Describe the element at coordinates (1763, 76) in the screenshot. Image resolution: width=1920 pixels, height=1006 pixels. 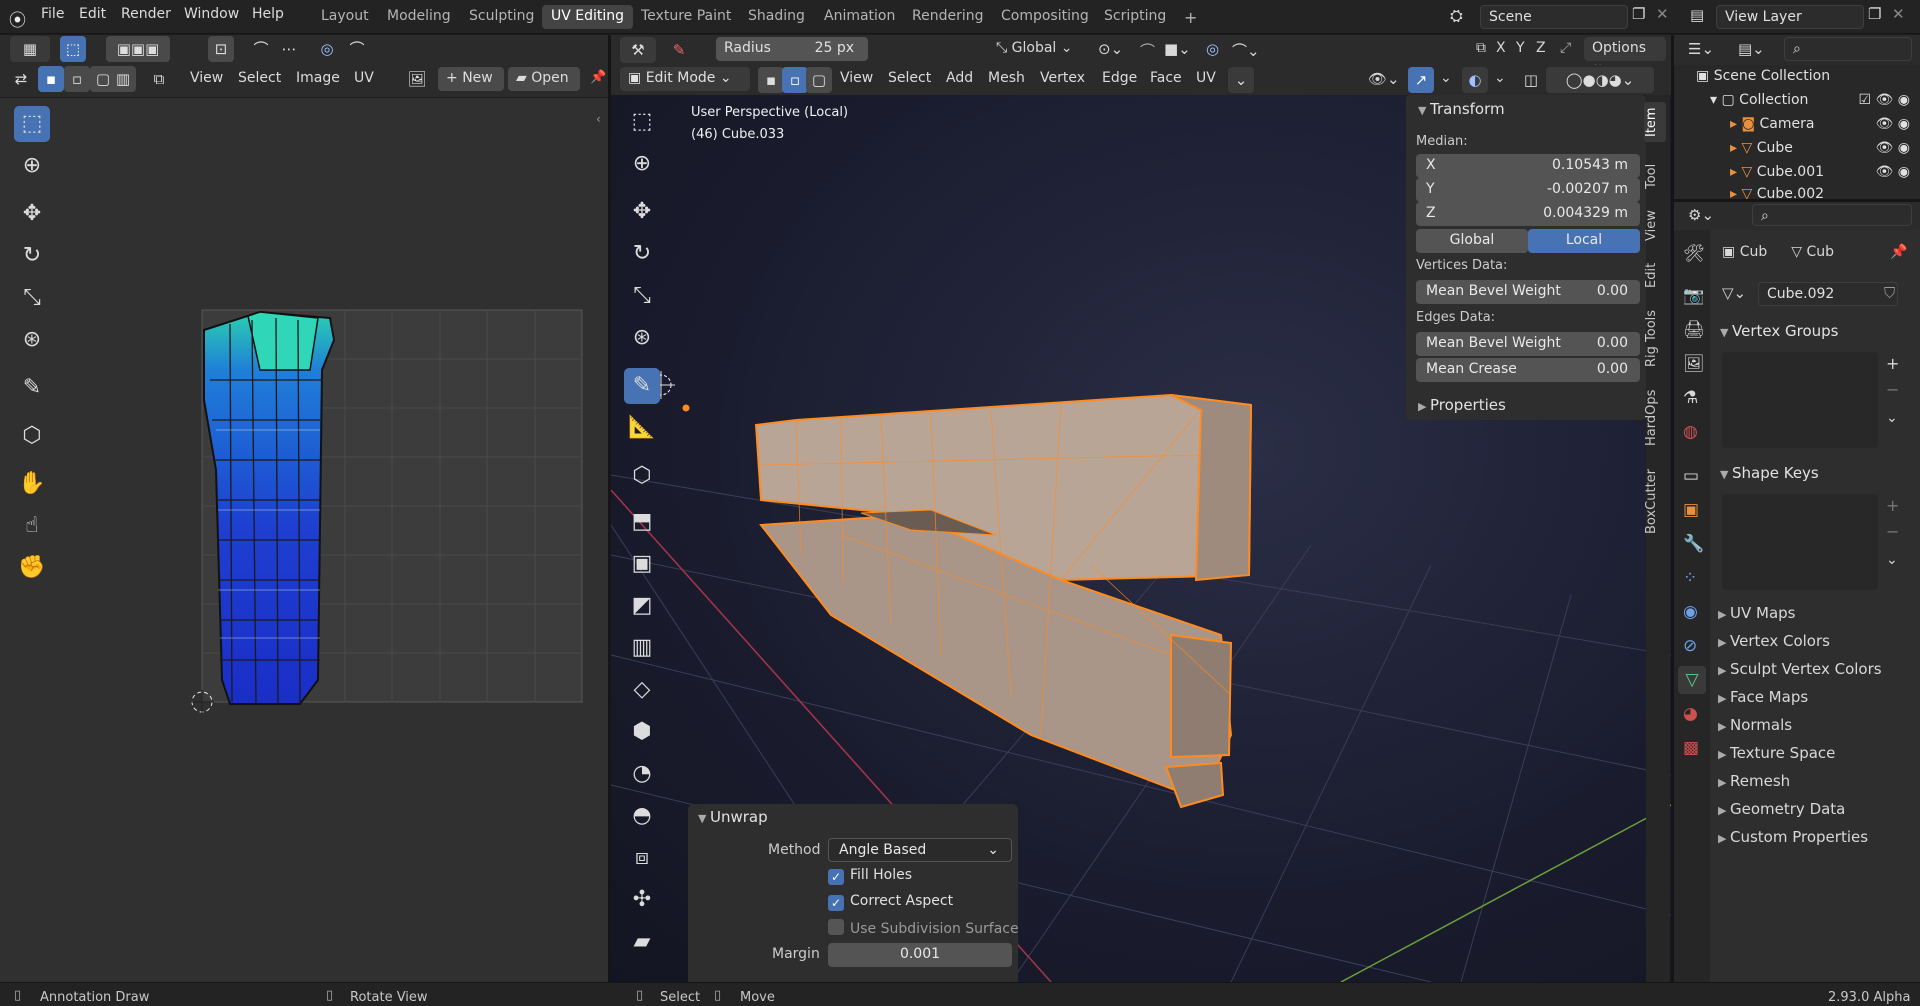
I see `outliner-scene-collection: ▣ Scene Collection` at that location.